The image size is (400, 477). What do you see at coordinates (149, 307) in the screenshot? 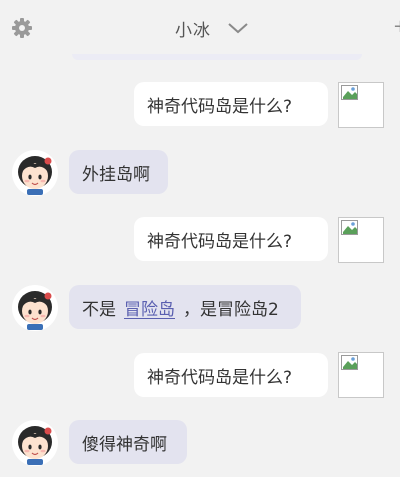
I see `message-link: 冒险岛` at bounding box center [149, 307].